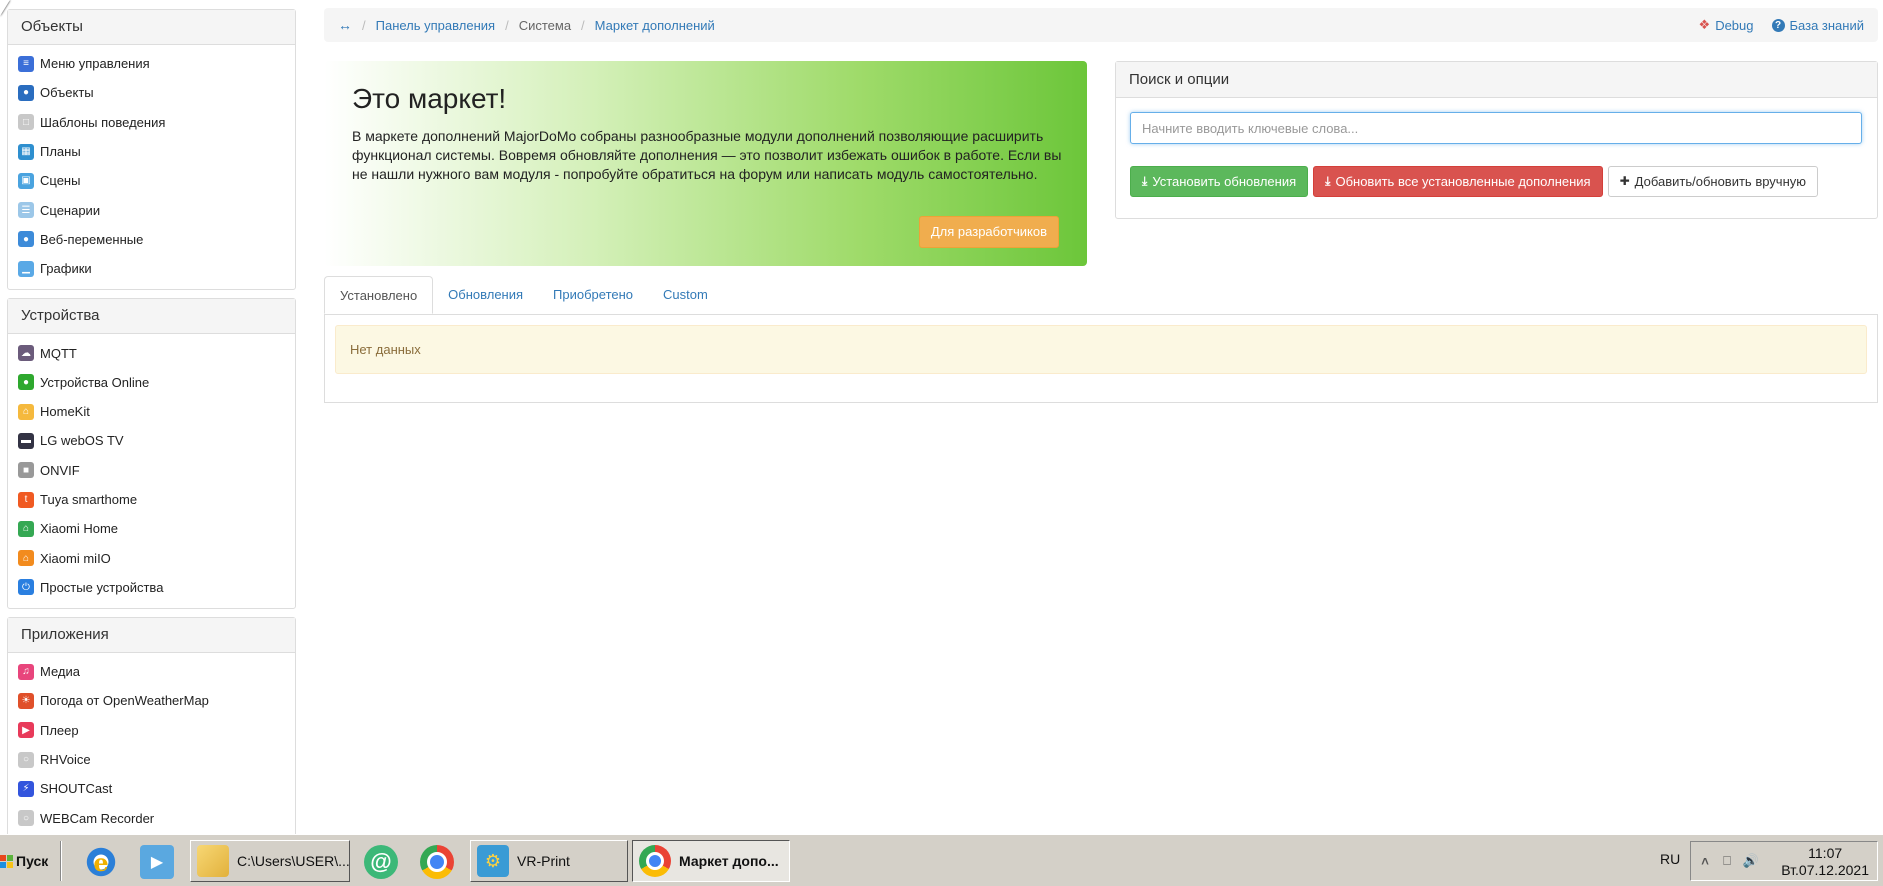 This screenshot has width=1883, height=886. Describe the element at coordinates (151, 730) in the screenshot. I see `sidebar-item: ▶ Плеер` at that location.